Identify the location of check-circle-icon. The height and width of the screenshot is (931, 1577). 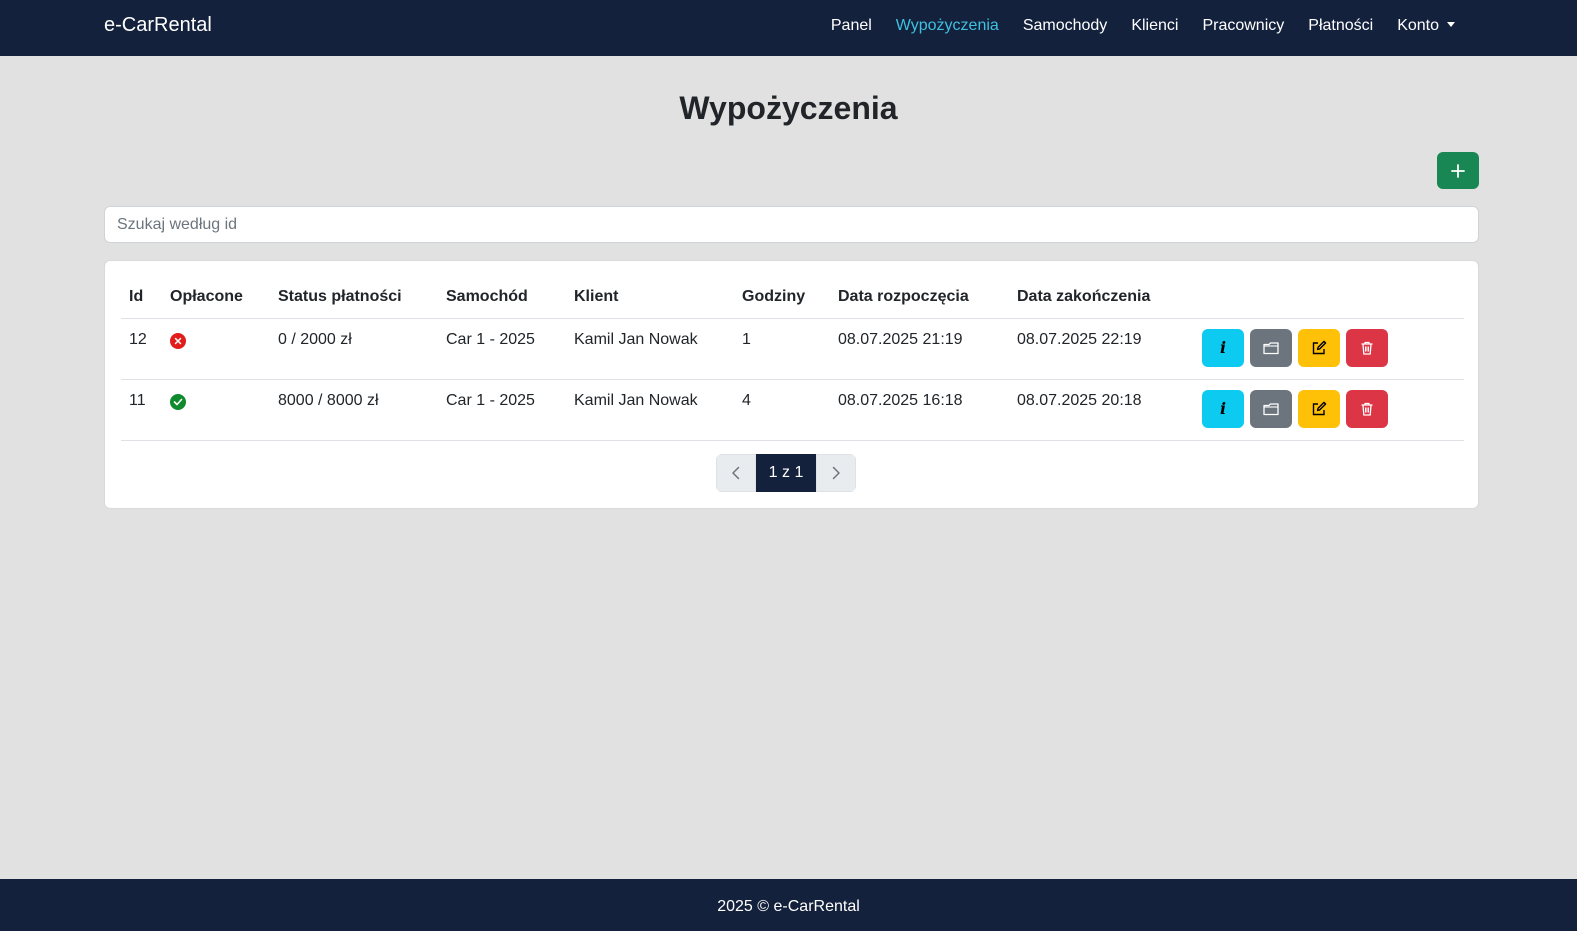
(178, 401).